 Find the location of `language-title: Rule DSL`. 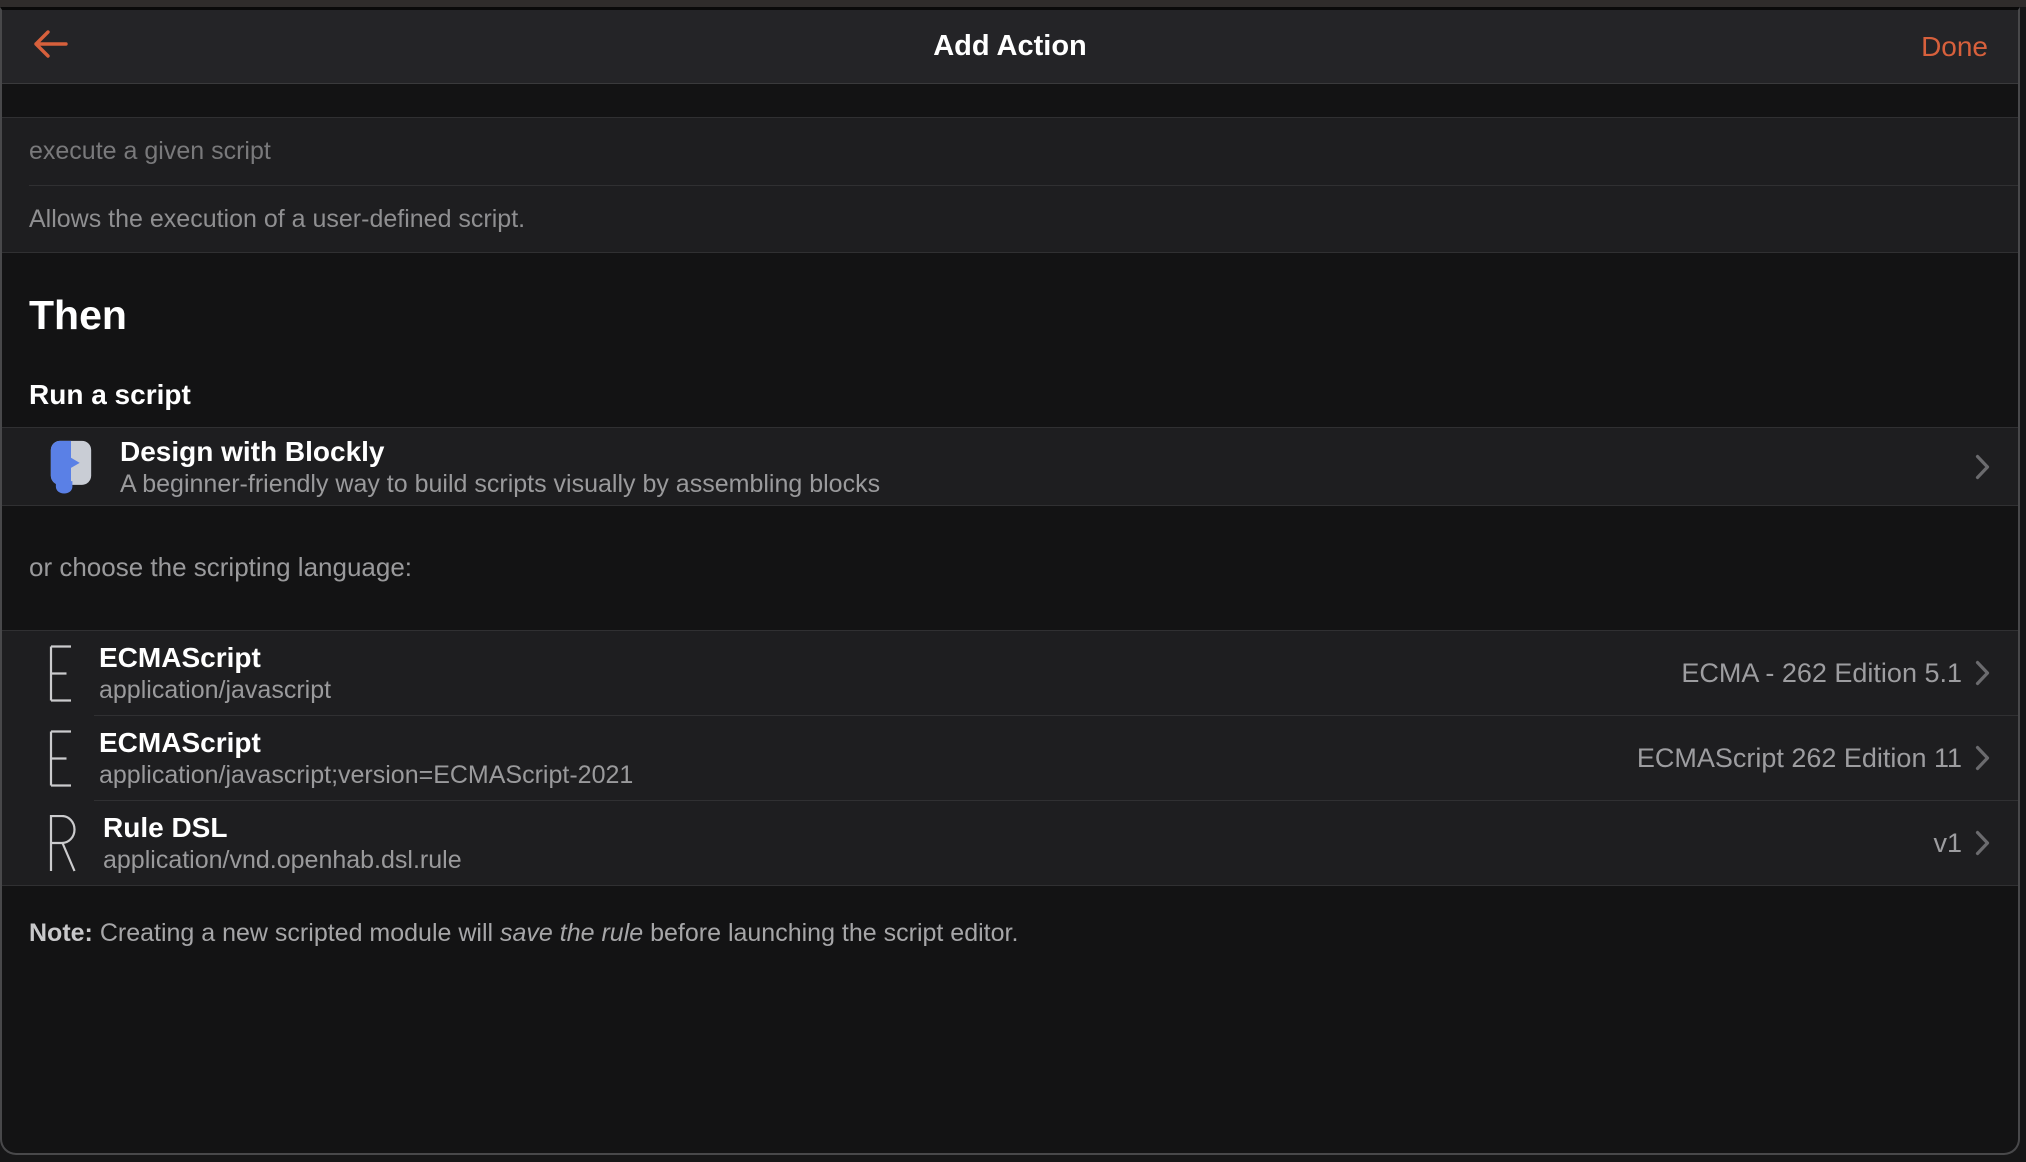

language-title: Rule DSL is located at coordinates (165, 827).